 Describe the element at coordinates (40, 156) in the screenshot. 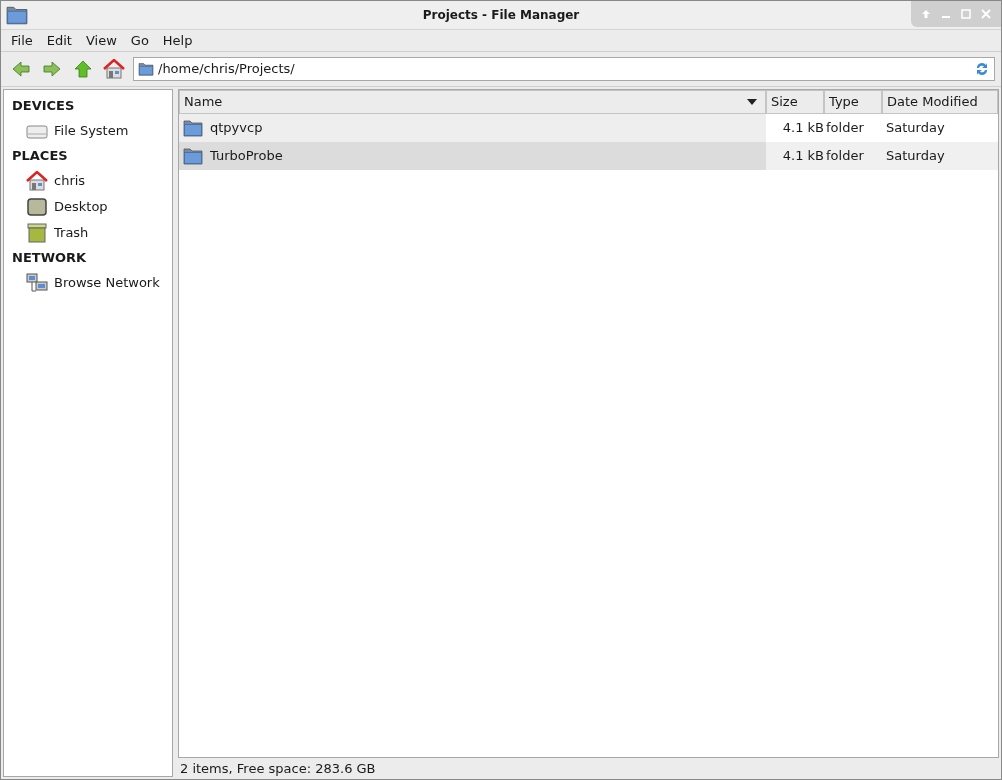

I see `sidebar-heading: PLACES` at that location.